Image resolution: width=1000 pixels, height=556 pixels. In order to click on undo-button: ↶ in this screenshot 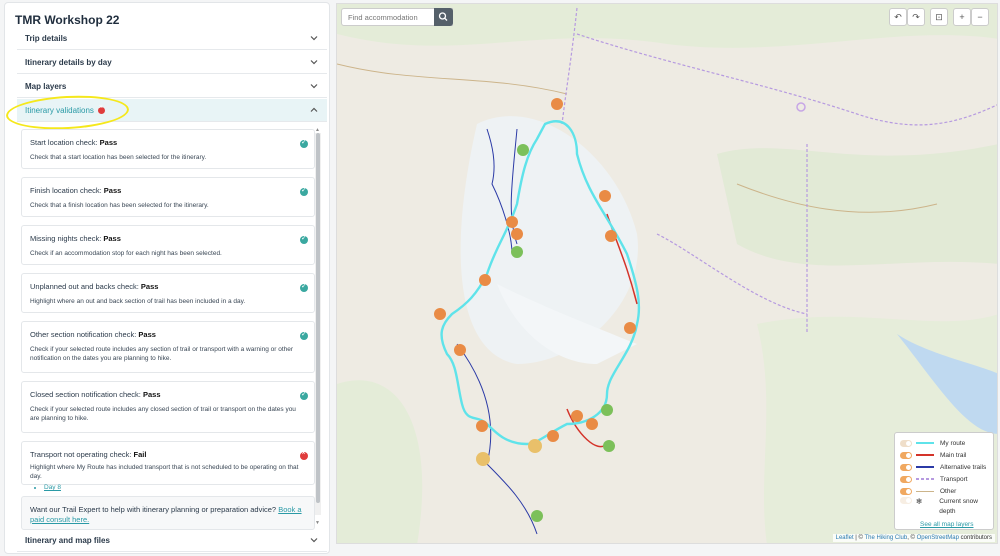, I will do `click(898, 17)`.